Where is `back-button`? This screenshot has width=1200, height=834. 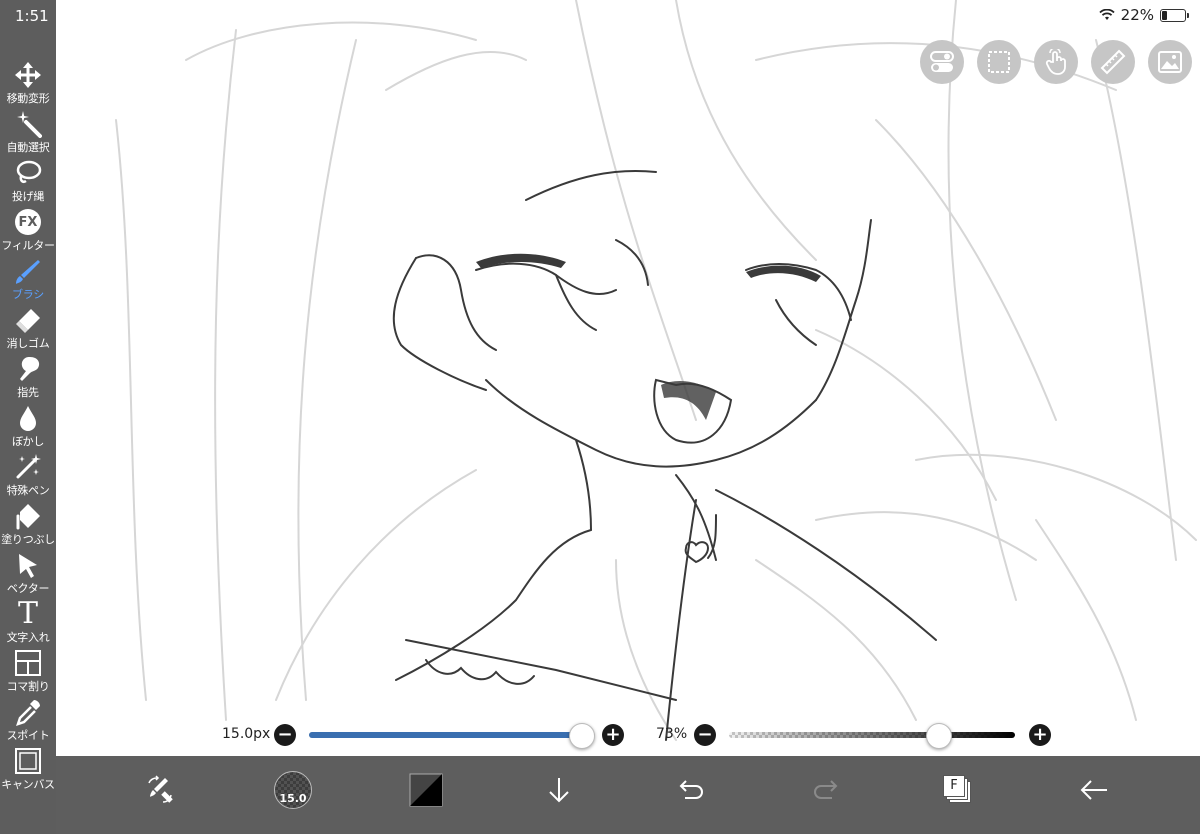
back-button is located at coordinates (1094, 790).